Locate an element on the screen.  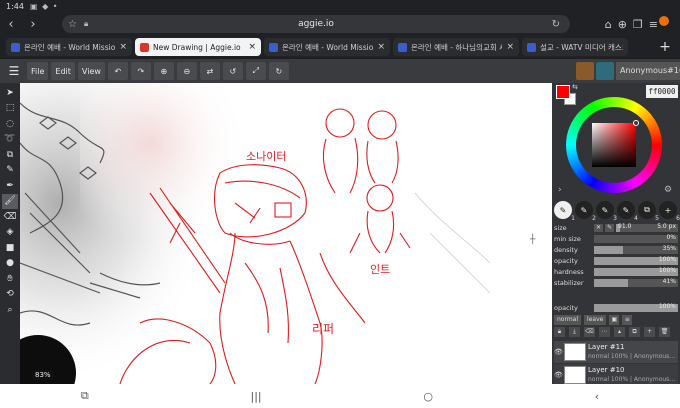
lock-icon: ✕ is located at coordinates (598, 227).